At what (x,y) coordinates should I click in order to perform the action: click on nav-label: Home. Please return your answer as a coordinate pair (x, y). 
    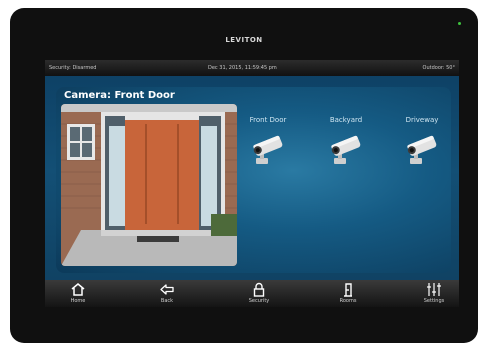
    Looking at the image, I should click on (78, 301).